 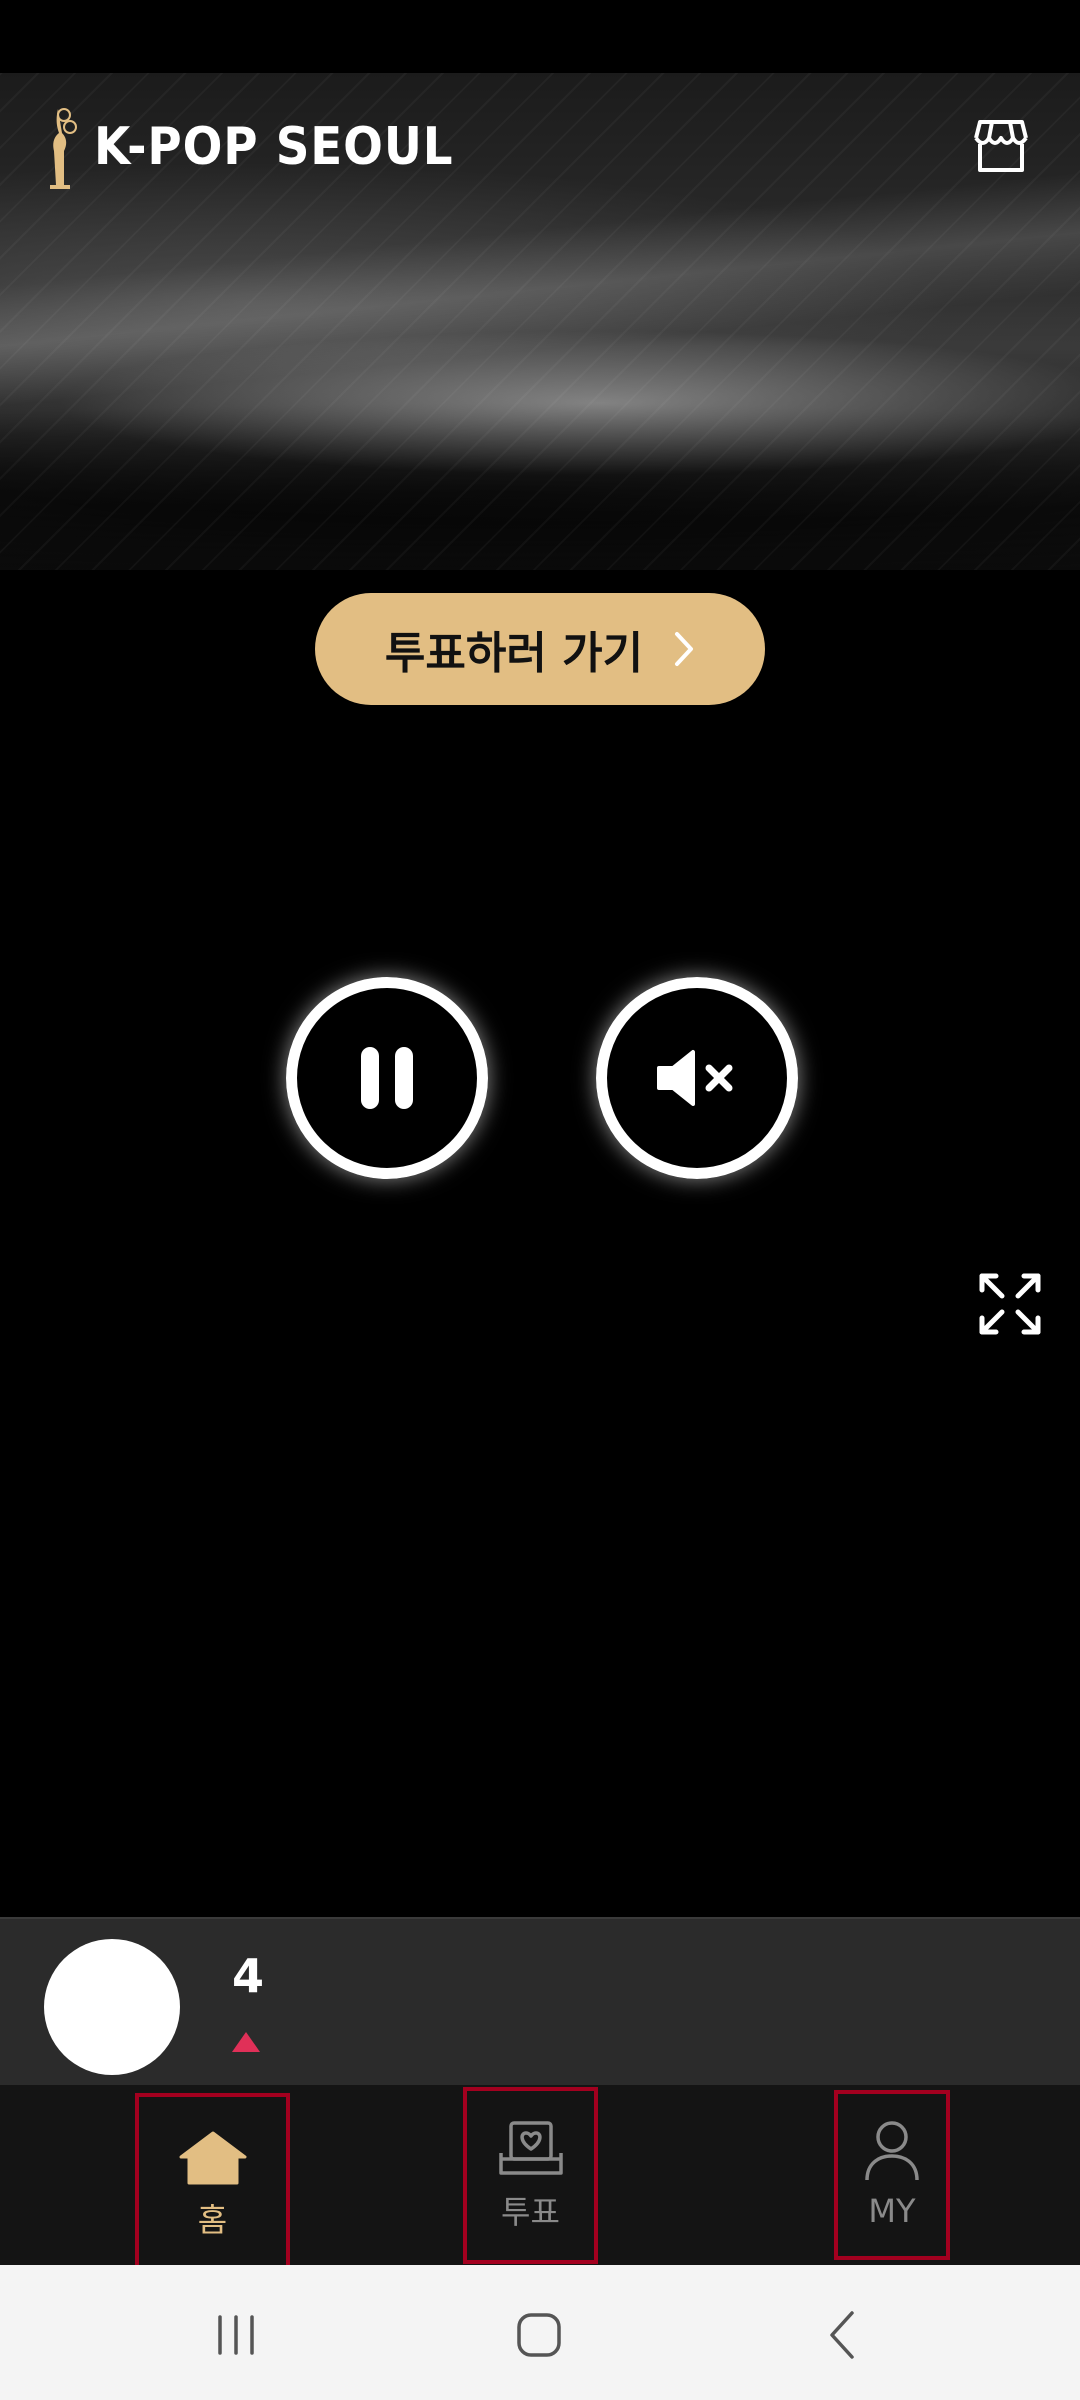 What do you see at coordinates (112, 2007) in the screenshot?
I see `avatar` at bounding box center [112, 2007].